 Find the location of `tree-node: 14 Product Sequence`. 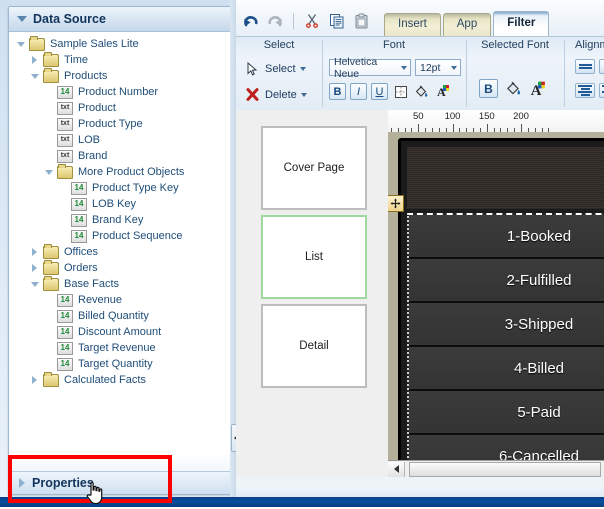

tree-node: 14 Product Sequence is located at coordinates (120, 236).